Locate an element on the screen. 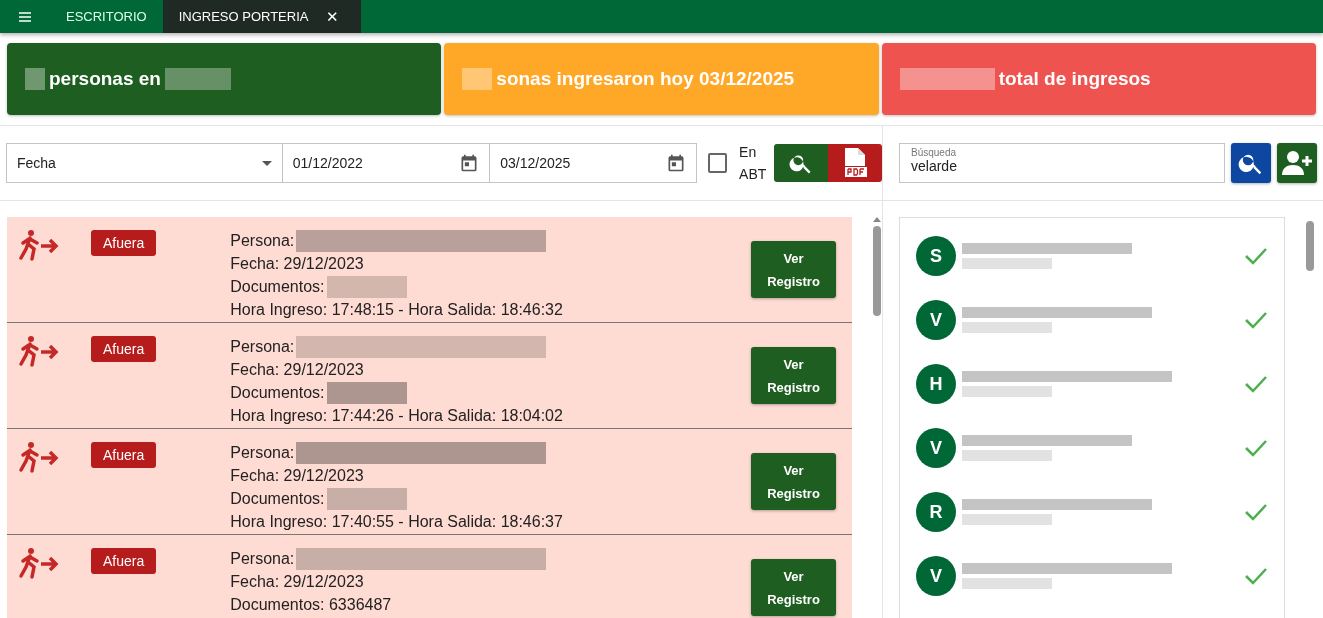 Image resolution: width=1323 pixels, height=618 pixels. dropdown-caret-icon is located at coordinates (266, 163).